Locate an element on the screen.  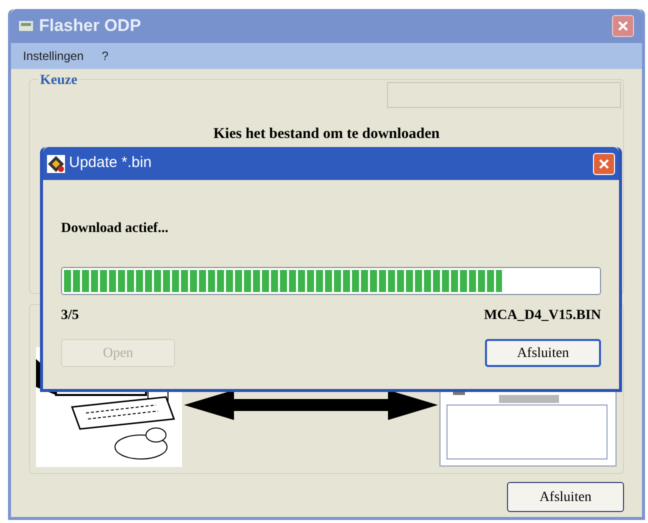
file-name: MCA_D4_V15.BIN is located at coordinates (542, 316).